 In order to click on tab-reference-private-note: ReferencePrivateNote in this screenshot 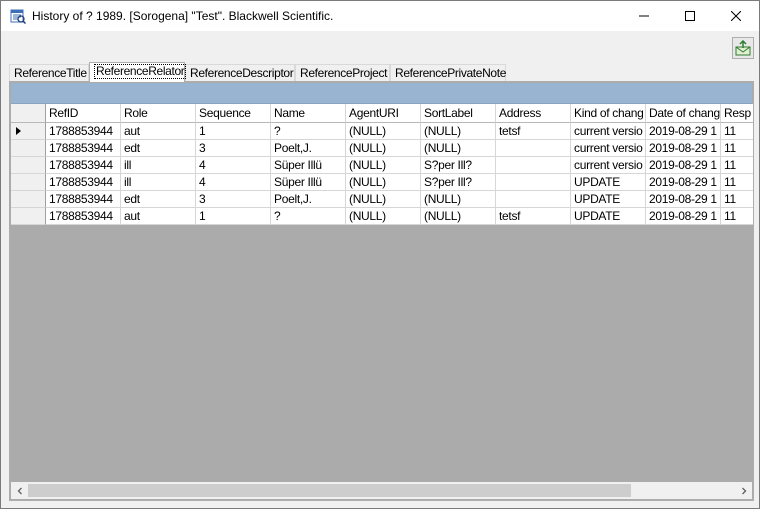, I will do `click(448, 72)`.